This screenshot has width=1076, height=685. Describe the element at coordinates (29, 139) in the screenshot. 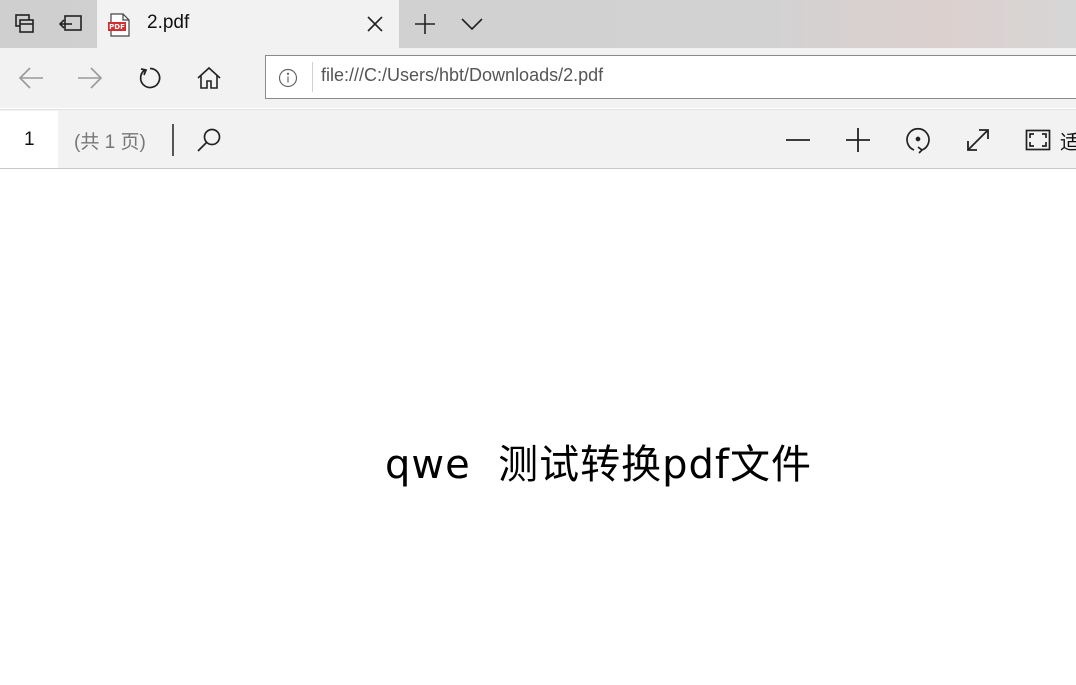

I see `page-number-input: 1` at that location.